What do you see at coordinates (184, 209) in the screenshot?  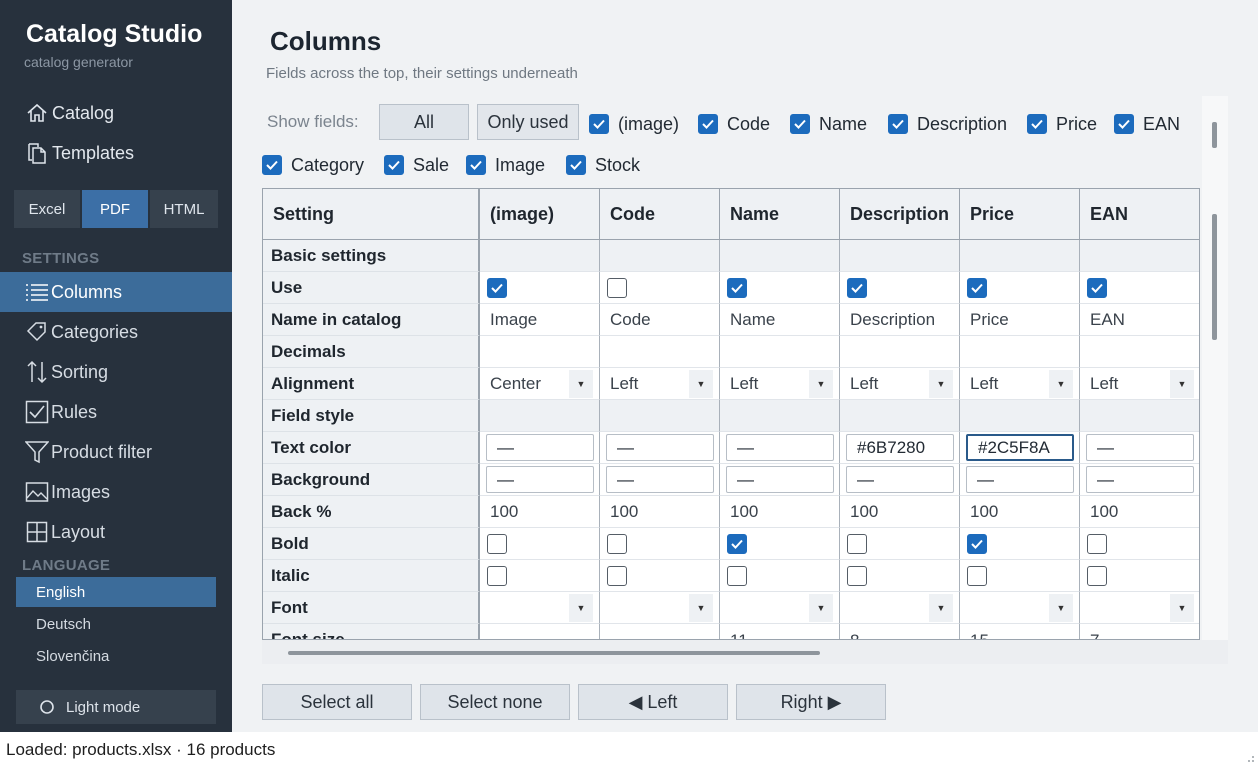 I see `tab-html: HTML` at bounding box center [184, 209].